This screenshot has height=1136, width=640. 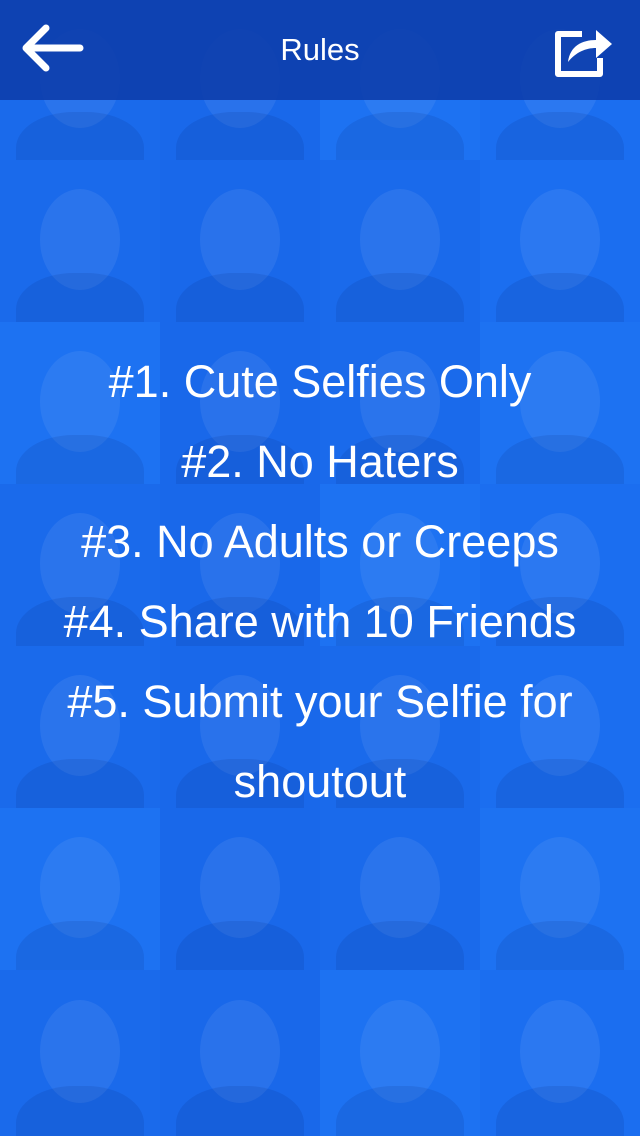 What do you see at coordinates (320, 621) in the screenshot?
I see `rule-item: #4. Share with 10 Friends` at bounding box center [320, 621].